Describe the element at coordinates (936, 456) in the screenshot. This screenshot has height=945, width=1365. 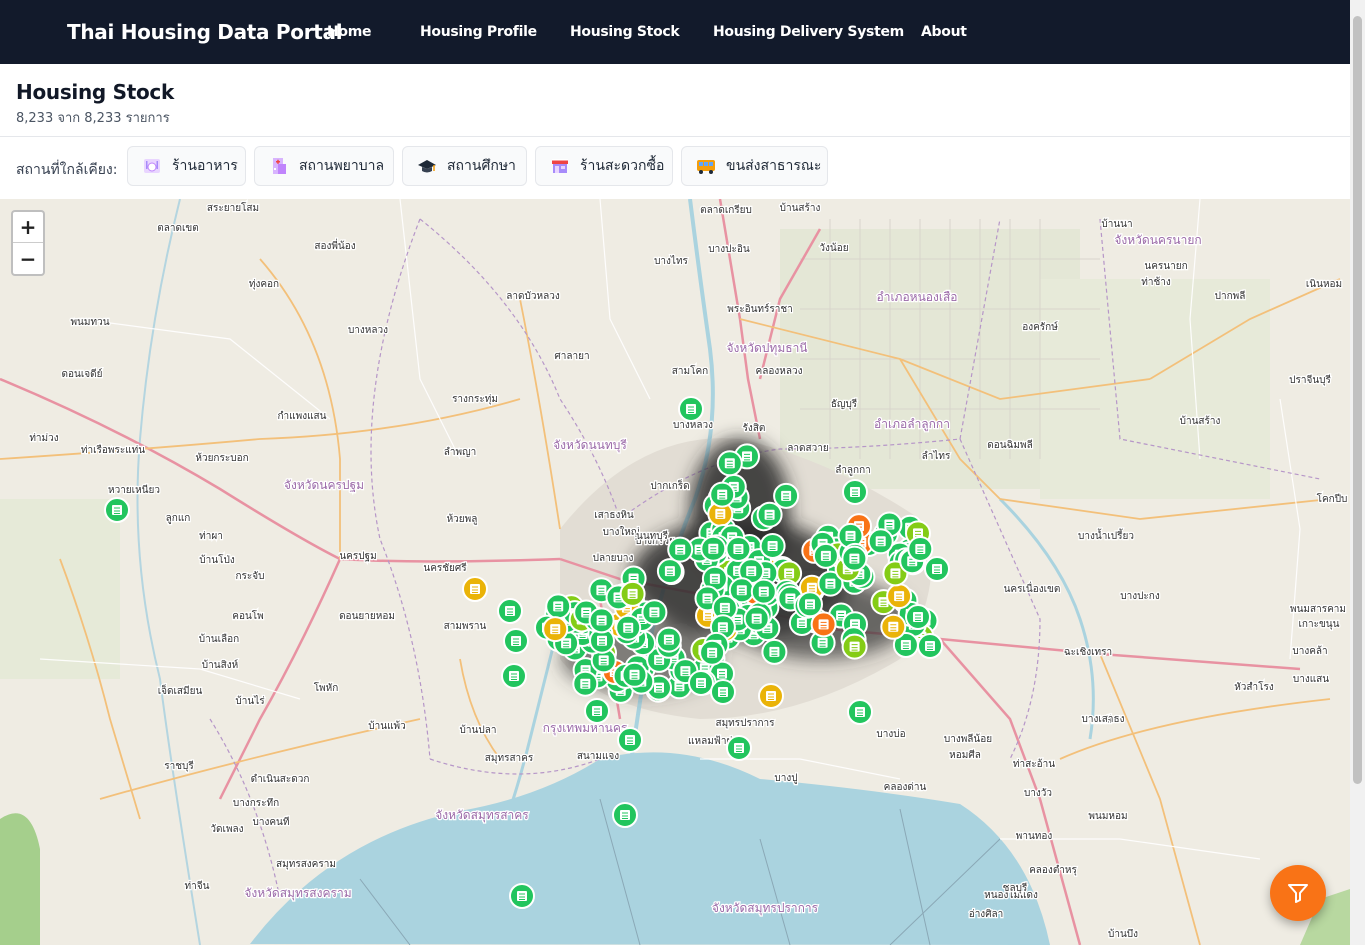
I see `map-place-label: ลำไทร` at that location.